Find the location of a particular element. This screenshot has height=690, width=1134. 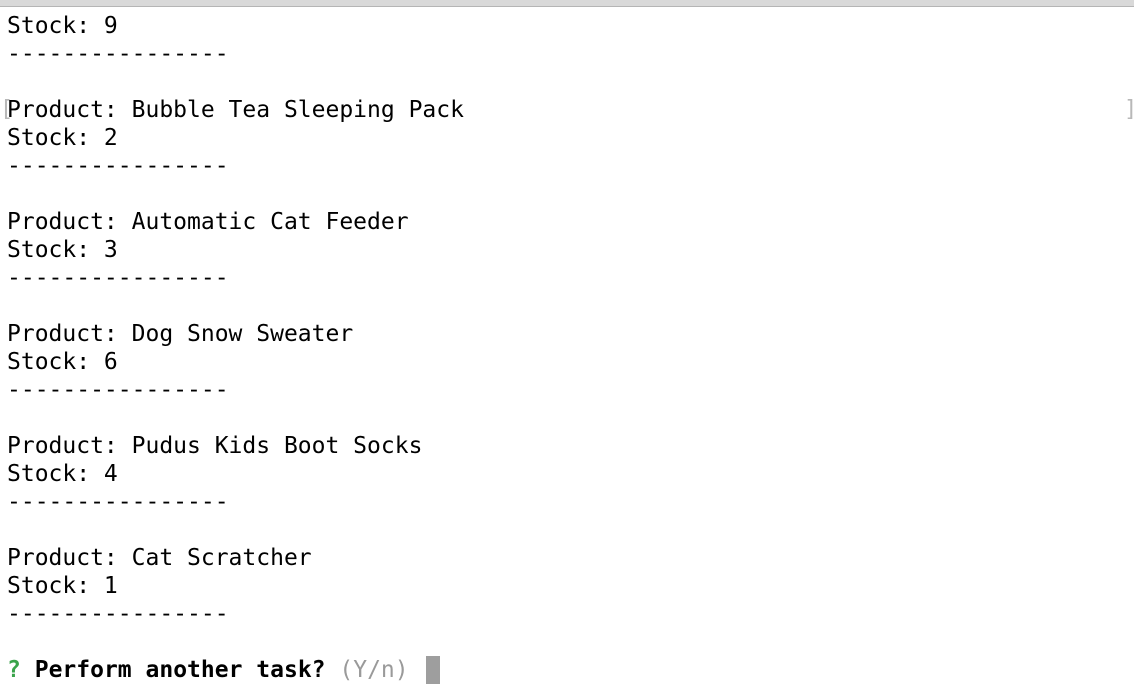

product-line: Product: Dog Snow Sweater is located at coordinates (180, 334).